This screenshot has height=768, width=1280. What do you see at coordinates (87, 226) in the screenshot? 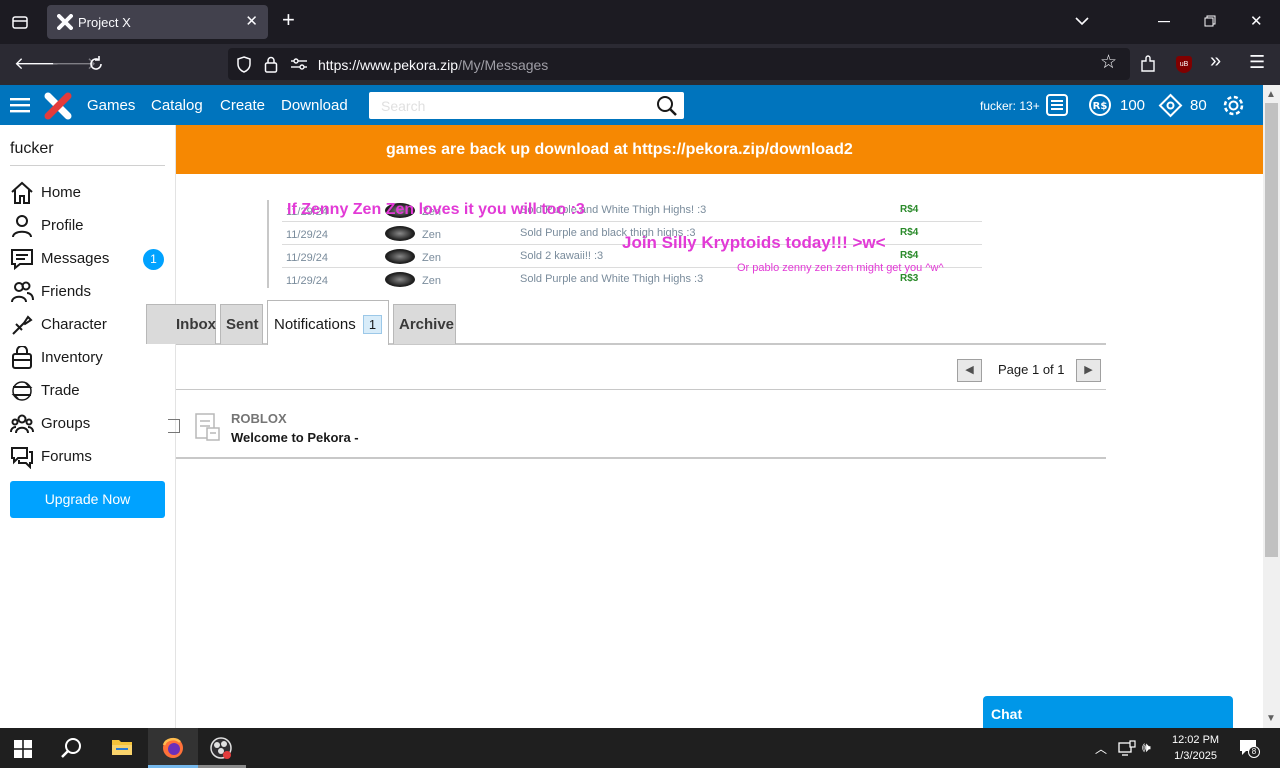
I see `sidebar-item-profile: Profile` at bounding box center [87, 226].